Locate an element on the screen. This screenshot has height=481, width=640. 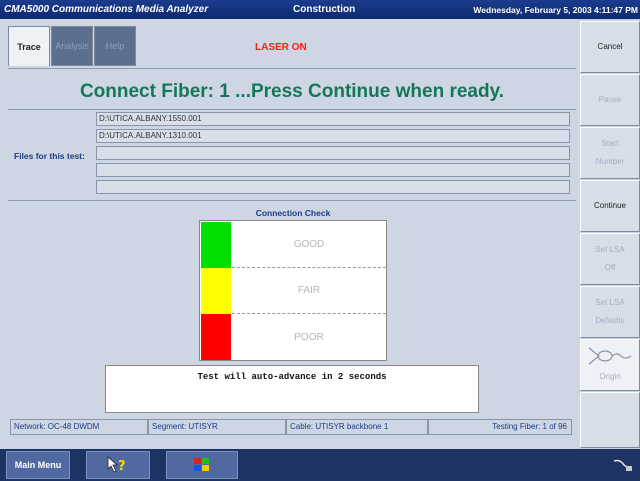
off-label: Off is located at coordinates (610, 267).